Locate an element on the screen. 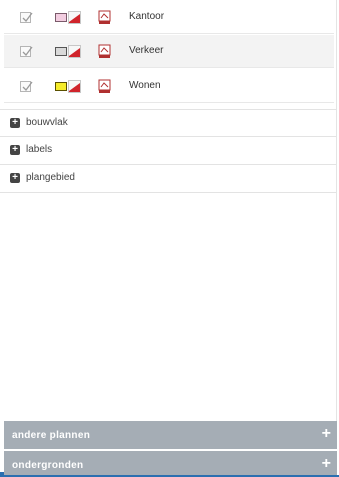 This screenshot has height=477, width=339. layer-label: Verkeer is located at coordinates (146, 50).